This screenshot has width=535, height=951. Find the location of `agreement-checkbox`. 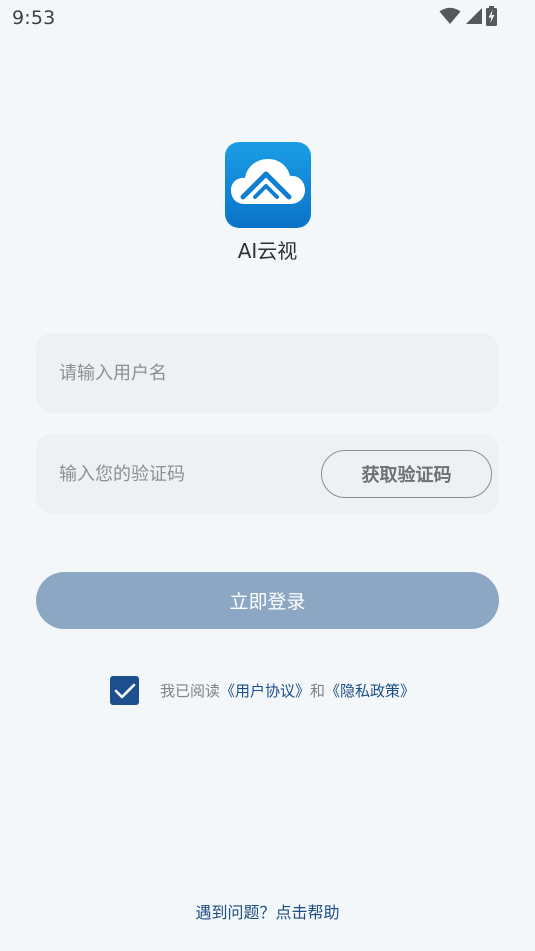

agreement-checkbox is located at coordinates (124, 690).